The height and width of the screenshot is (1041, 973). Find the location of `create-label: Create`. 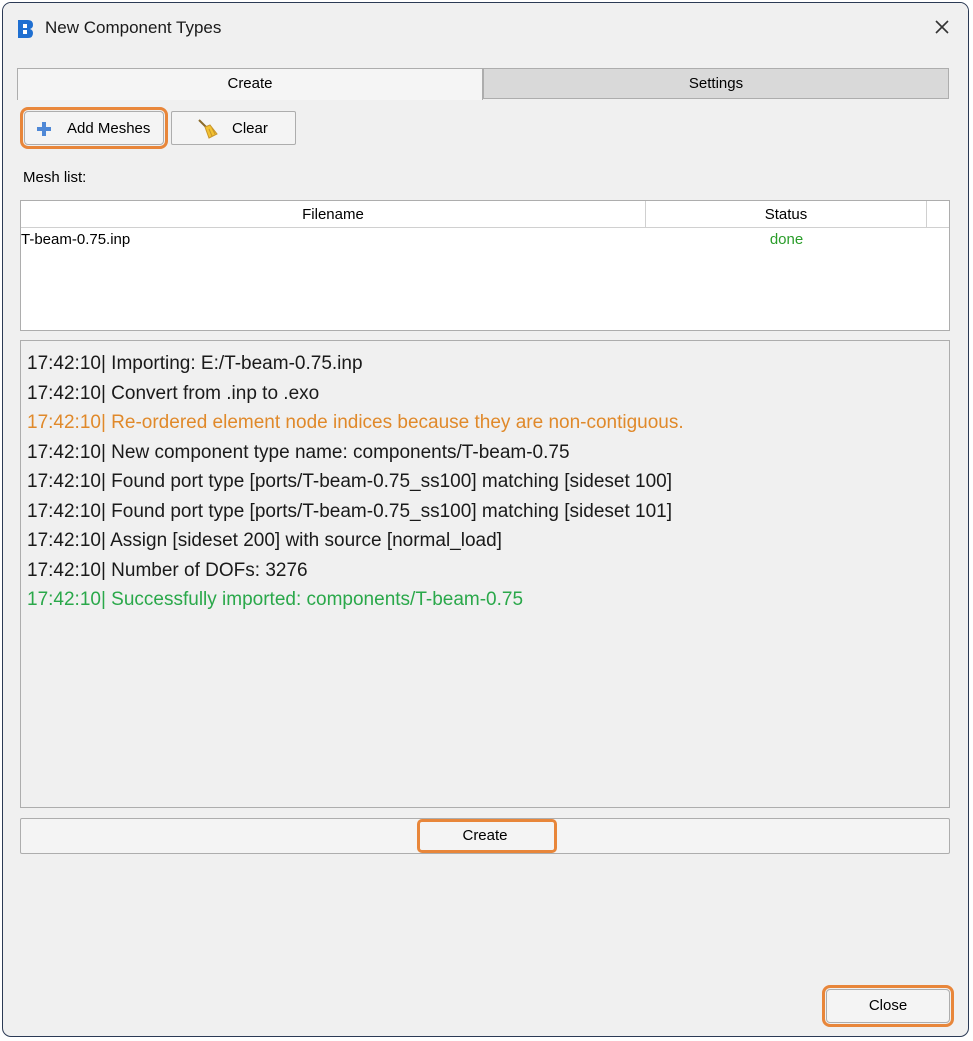

create-label: Create is located at coordinates (485, 835).